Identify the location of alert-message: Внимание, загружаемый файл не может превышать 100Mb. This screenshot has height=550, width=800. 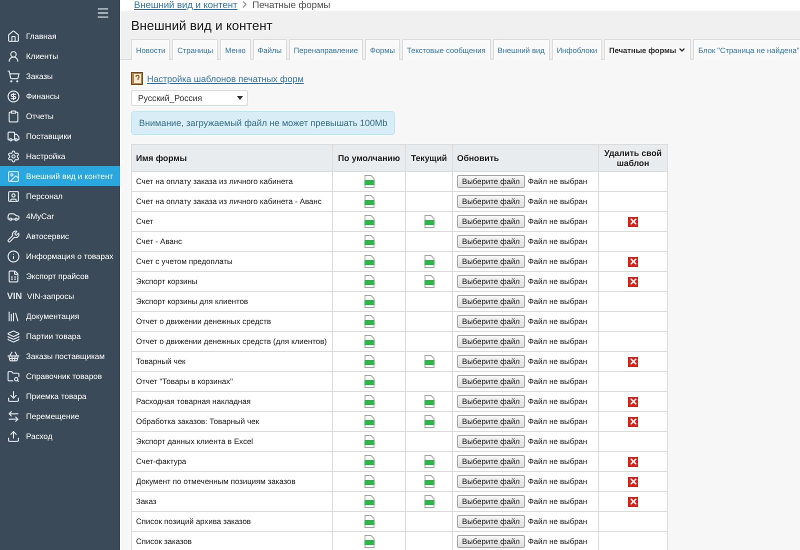
(263, 123).